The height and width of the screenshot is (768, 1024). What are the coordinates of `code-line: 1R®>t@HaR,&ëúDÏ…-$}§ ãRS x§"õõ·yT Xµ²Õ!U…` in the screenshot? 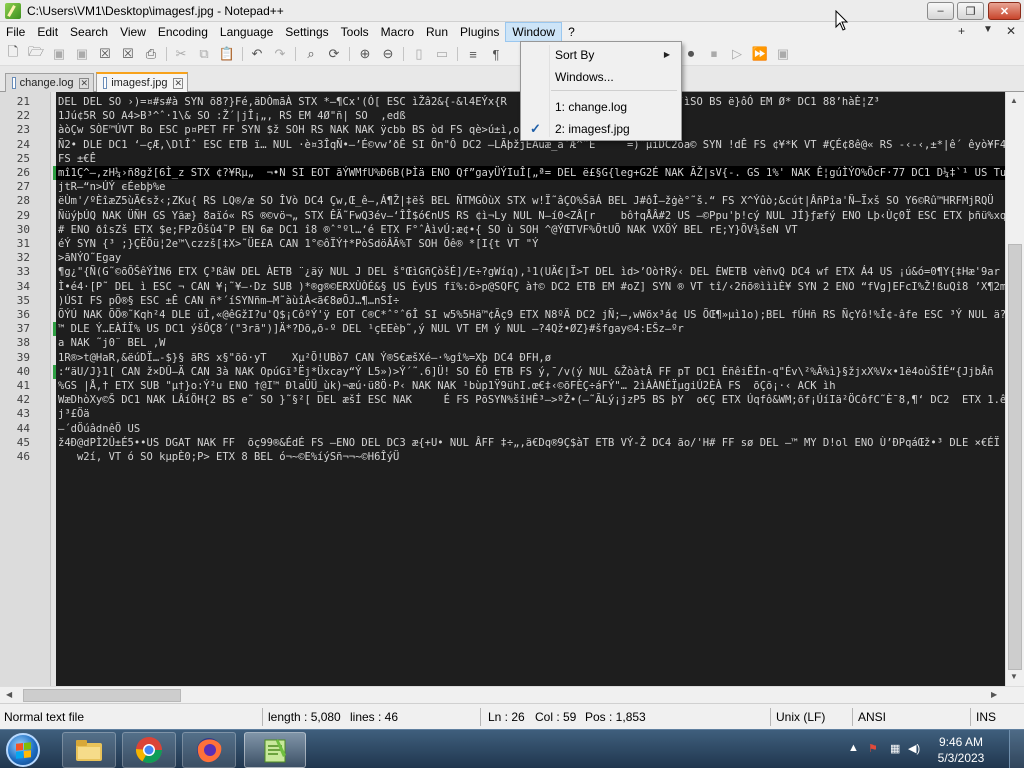 It's located at (304, 358).